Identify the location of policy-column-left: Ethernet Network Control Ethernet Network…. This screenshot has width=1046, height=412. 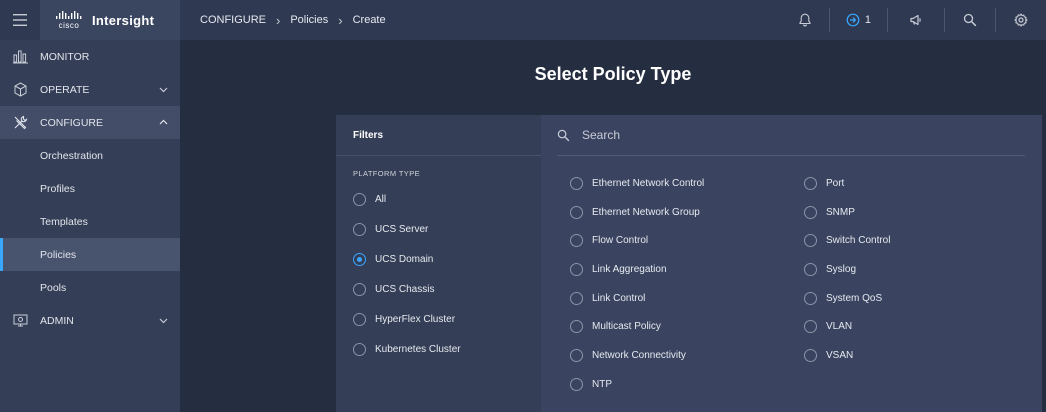
(637, 284).